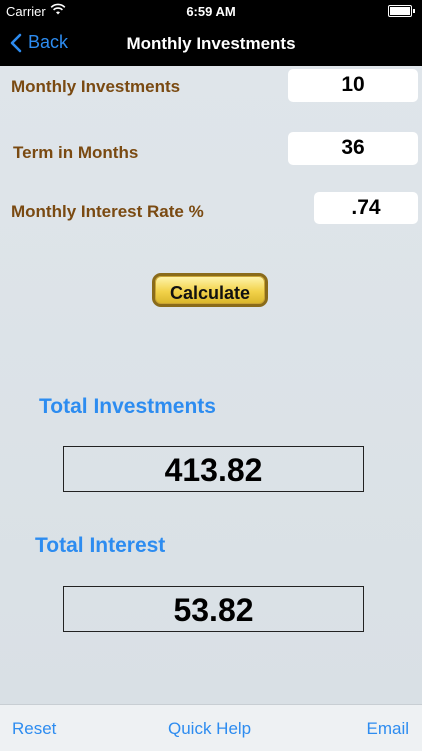 Image resolution: width=422 pixels, height=751 pixels. I want to click on term-in-months-label: Term in Months, so click(76, 152).